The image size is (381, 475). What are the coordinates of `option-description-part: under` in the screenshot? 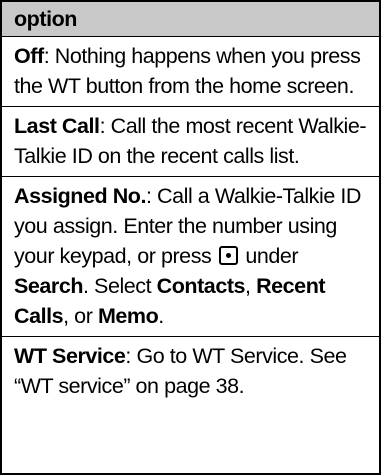 It's located at (269, 256).